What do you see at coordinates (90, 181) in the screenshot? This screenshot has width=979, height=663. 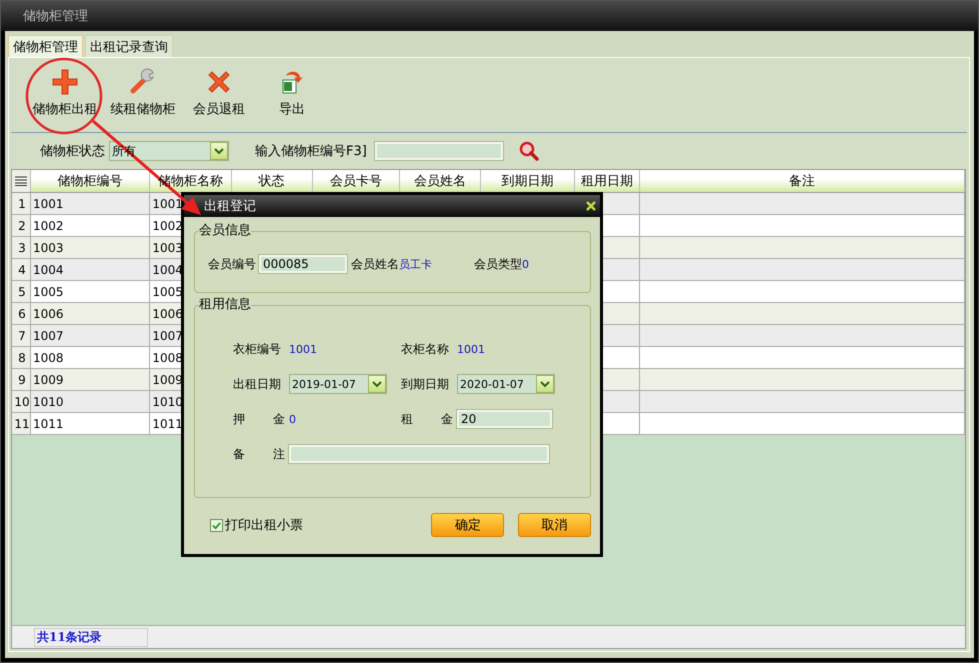 I see `column-header: 储物柜编号` at bounding box center [90, 181].